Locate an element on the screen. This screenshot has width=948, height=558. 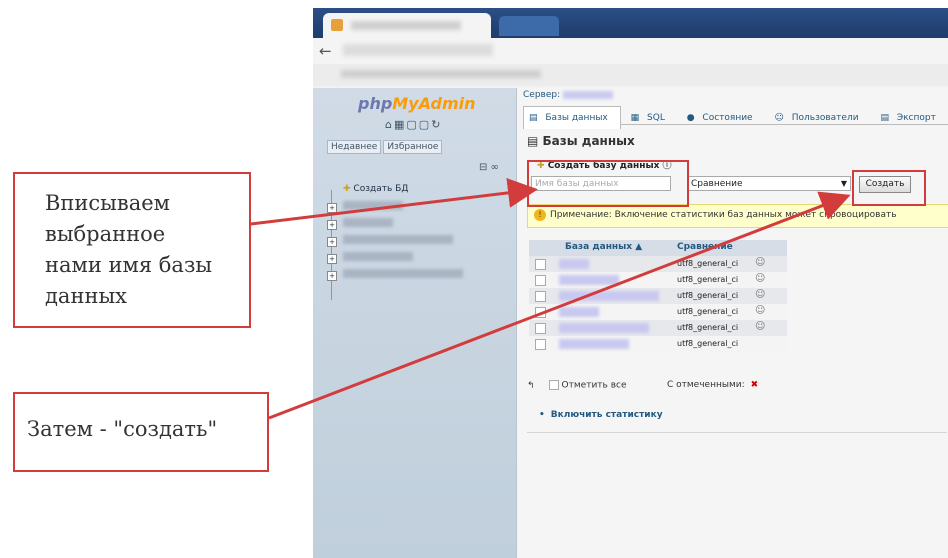
nav-tabs: Недавнее Избранное is located at coordinates (385, 147).